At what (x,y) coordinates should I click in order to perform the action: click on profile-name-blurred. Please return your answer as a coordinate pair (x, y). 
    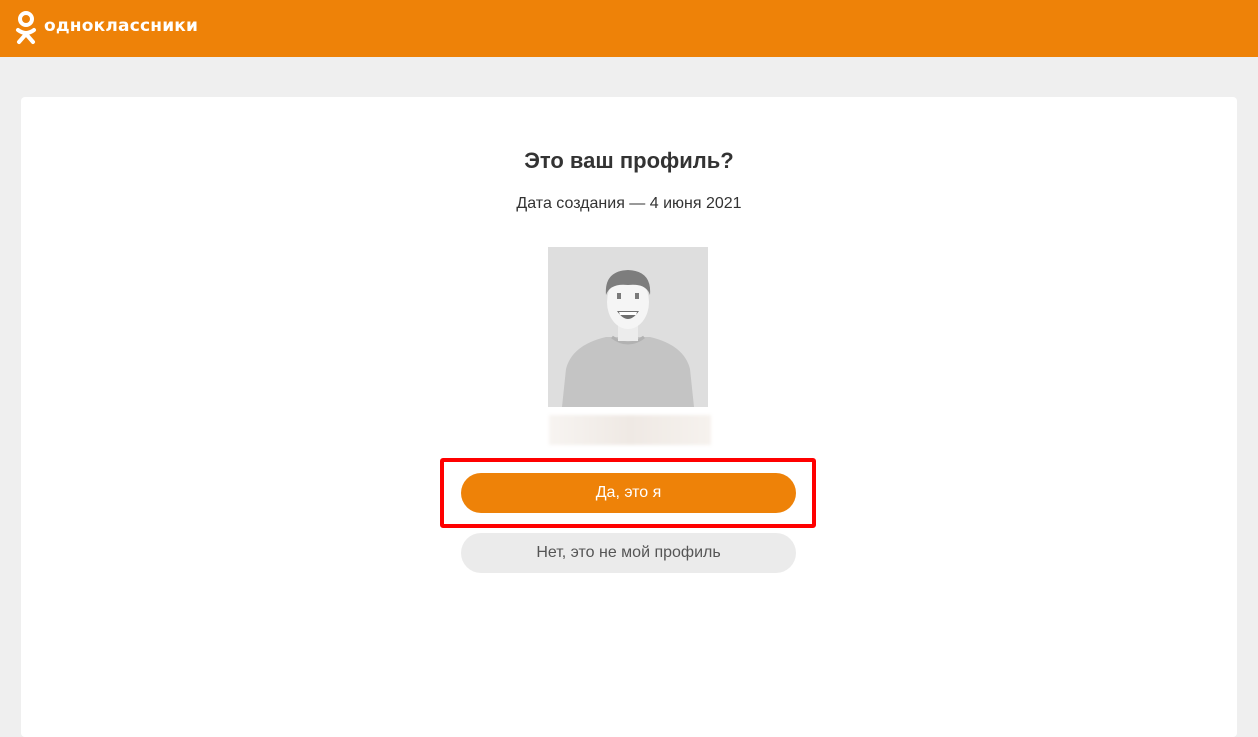
    Looking at the image, I should click on (630, 430).